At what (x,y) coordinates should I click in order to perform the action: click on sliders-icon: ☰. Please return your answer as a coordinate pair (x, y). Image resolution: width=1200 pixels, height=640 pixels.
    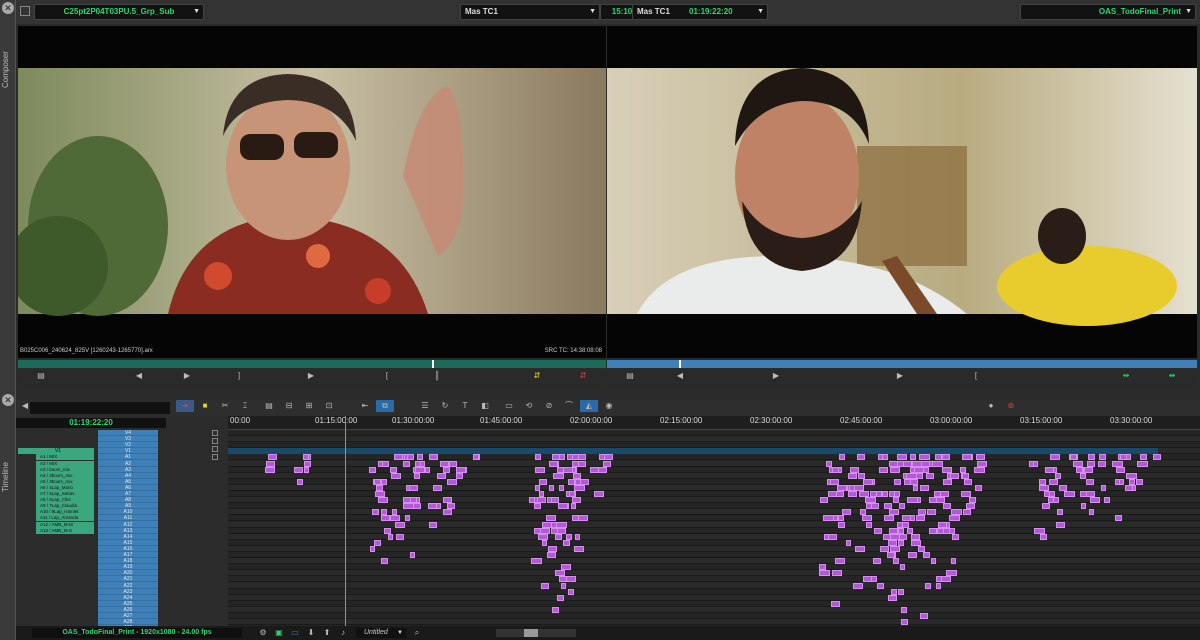
    Looking at the image, I should click on (425, 406).